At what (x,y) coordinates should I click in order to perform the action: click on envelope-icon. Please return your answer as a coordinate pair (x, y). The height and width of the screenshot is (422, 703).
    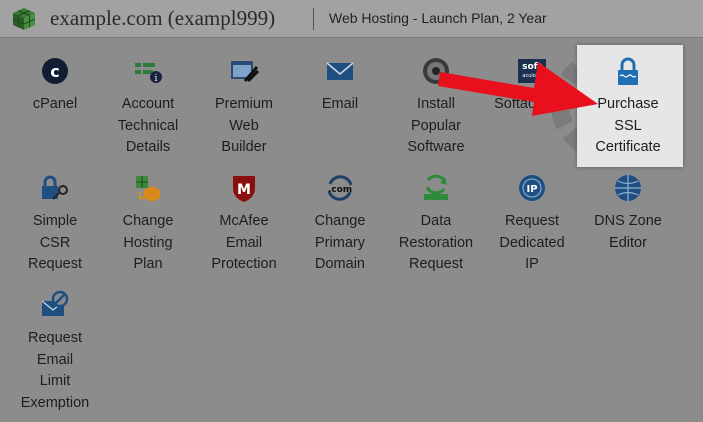
    Looking at the image, I should click on (340, 71).